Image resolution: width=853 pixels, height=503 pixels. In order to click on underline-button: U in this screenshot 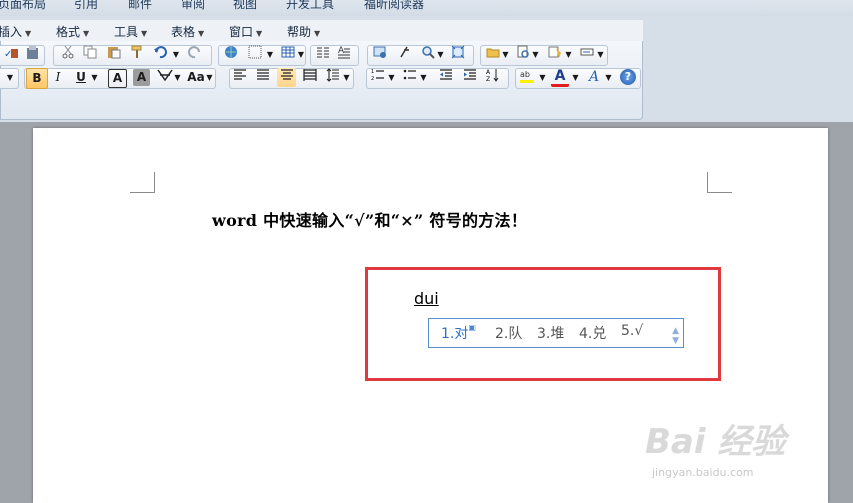, I will do `click(81, 77)`.